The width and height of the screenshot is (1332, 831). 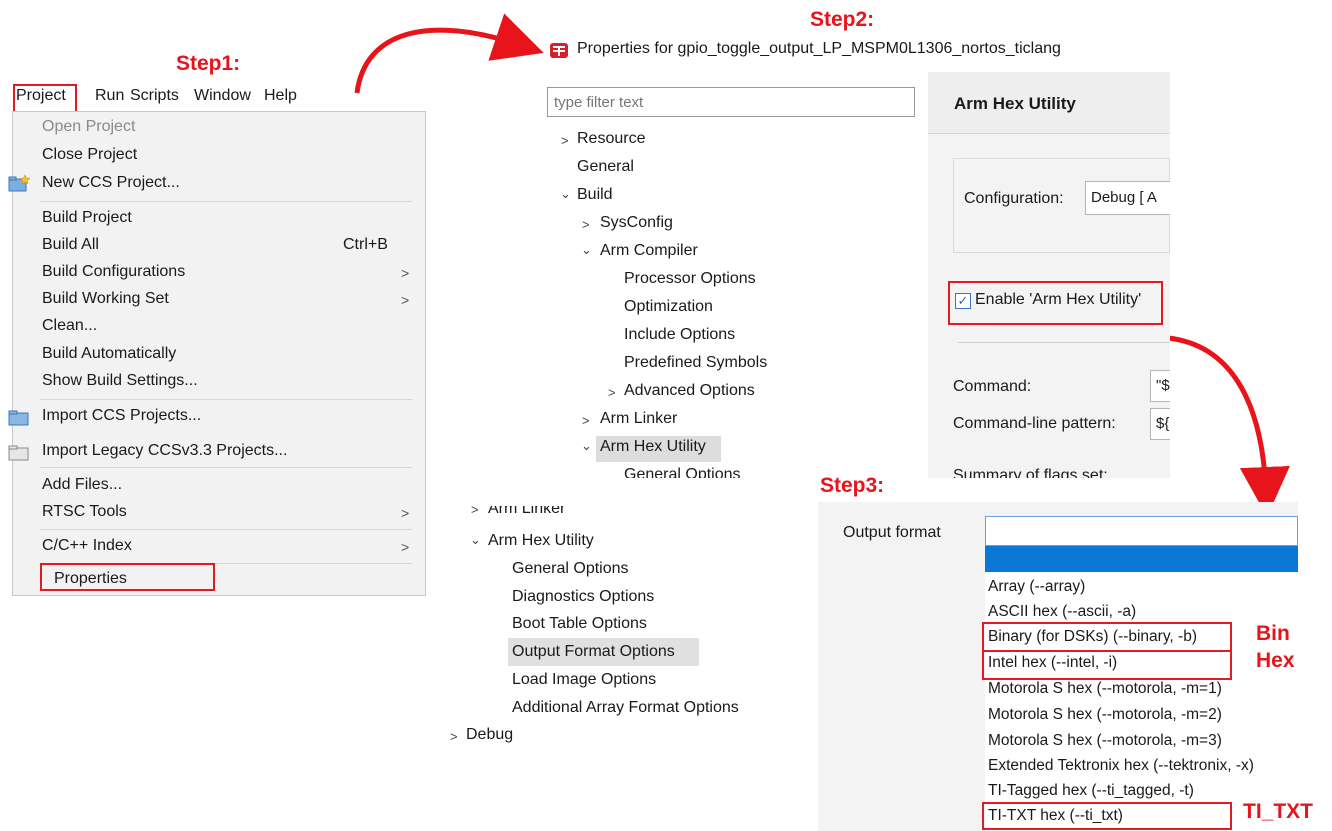 I want to click on tree-item-arm-hex-utility-2: Arm Hex Utility, so click(x=541, y=541).